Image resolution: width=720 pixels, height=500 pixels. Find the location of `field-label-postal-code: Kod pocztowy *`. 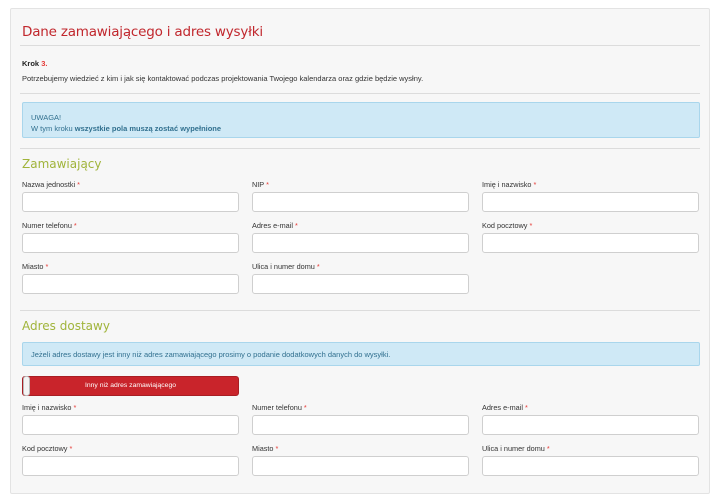

field-label-postal-code: Kod pocztowy * is located at coordinates (507, 225).